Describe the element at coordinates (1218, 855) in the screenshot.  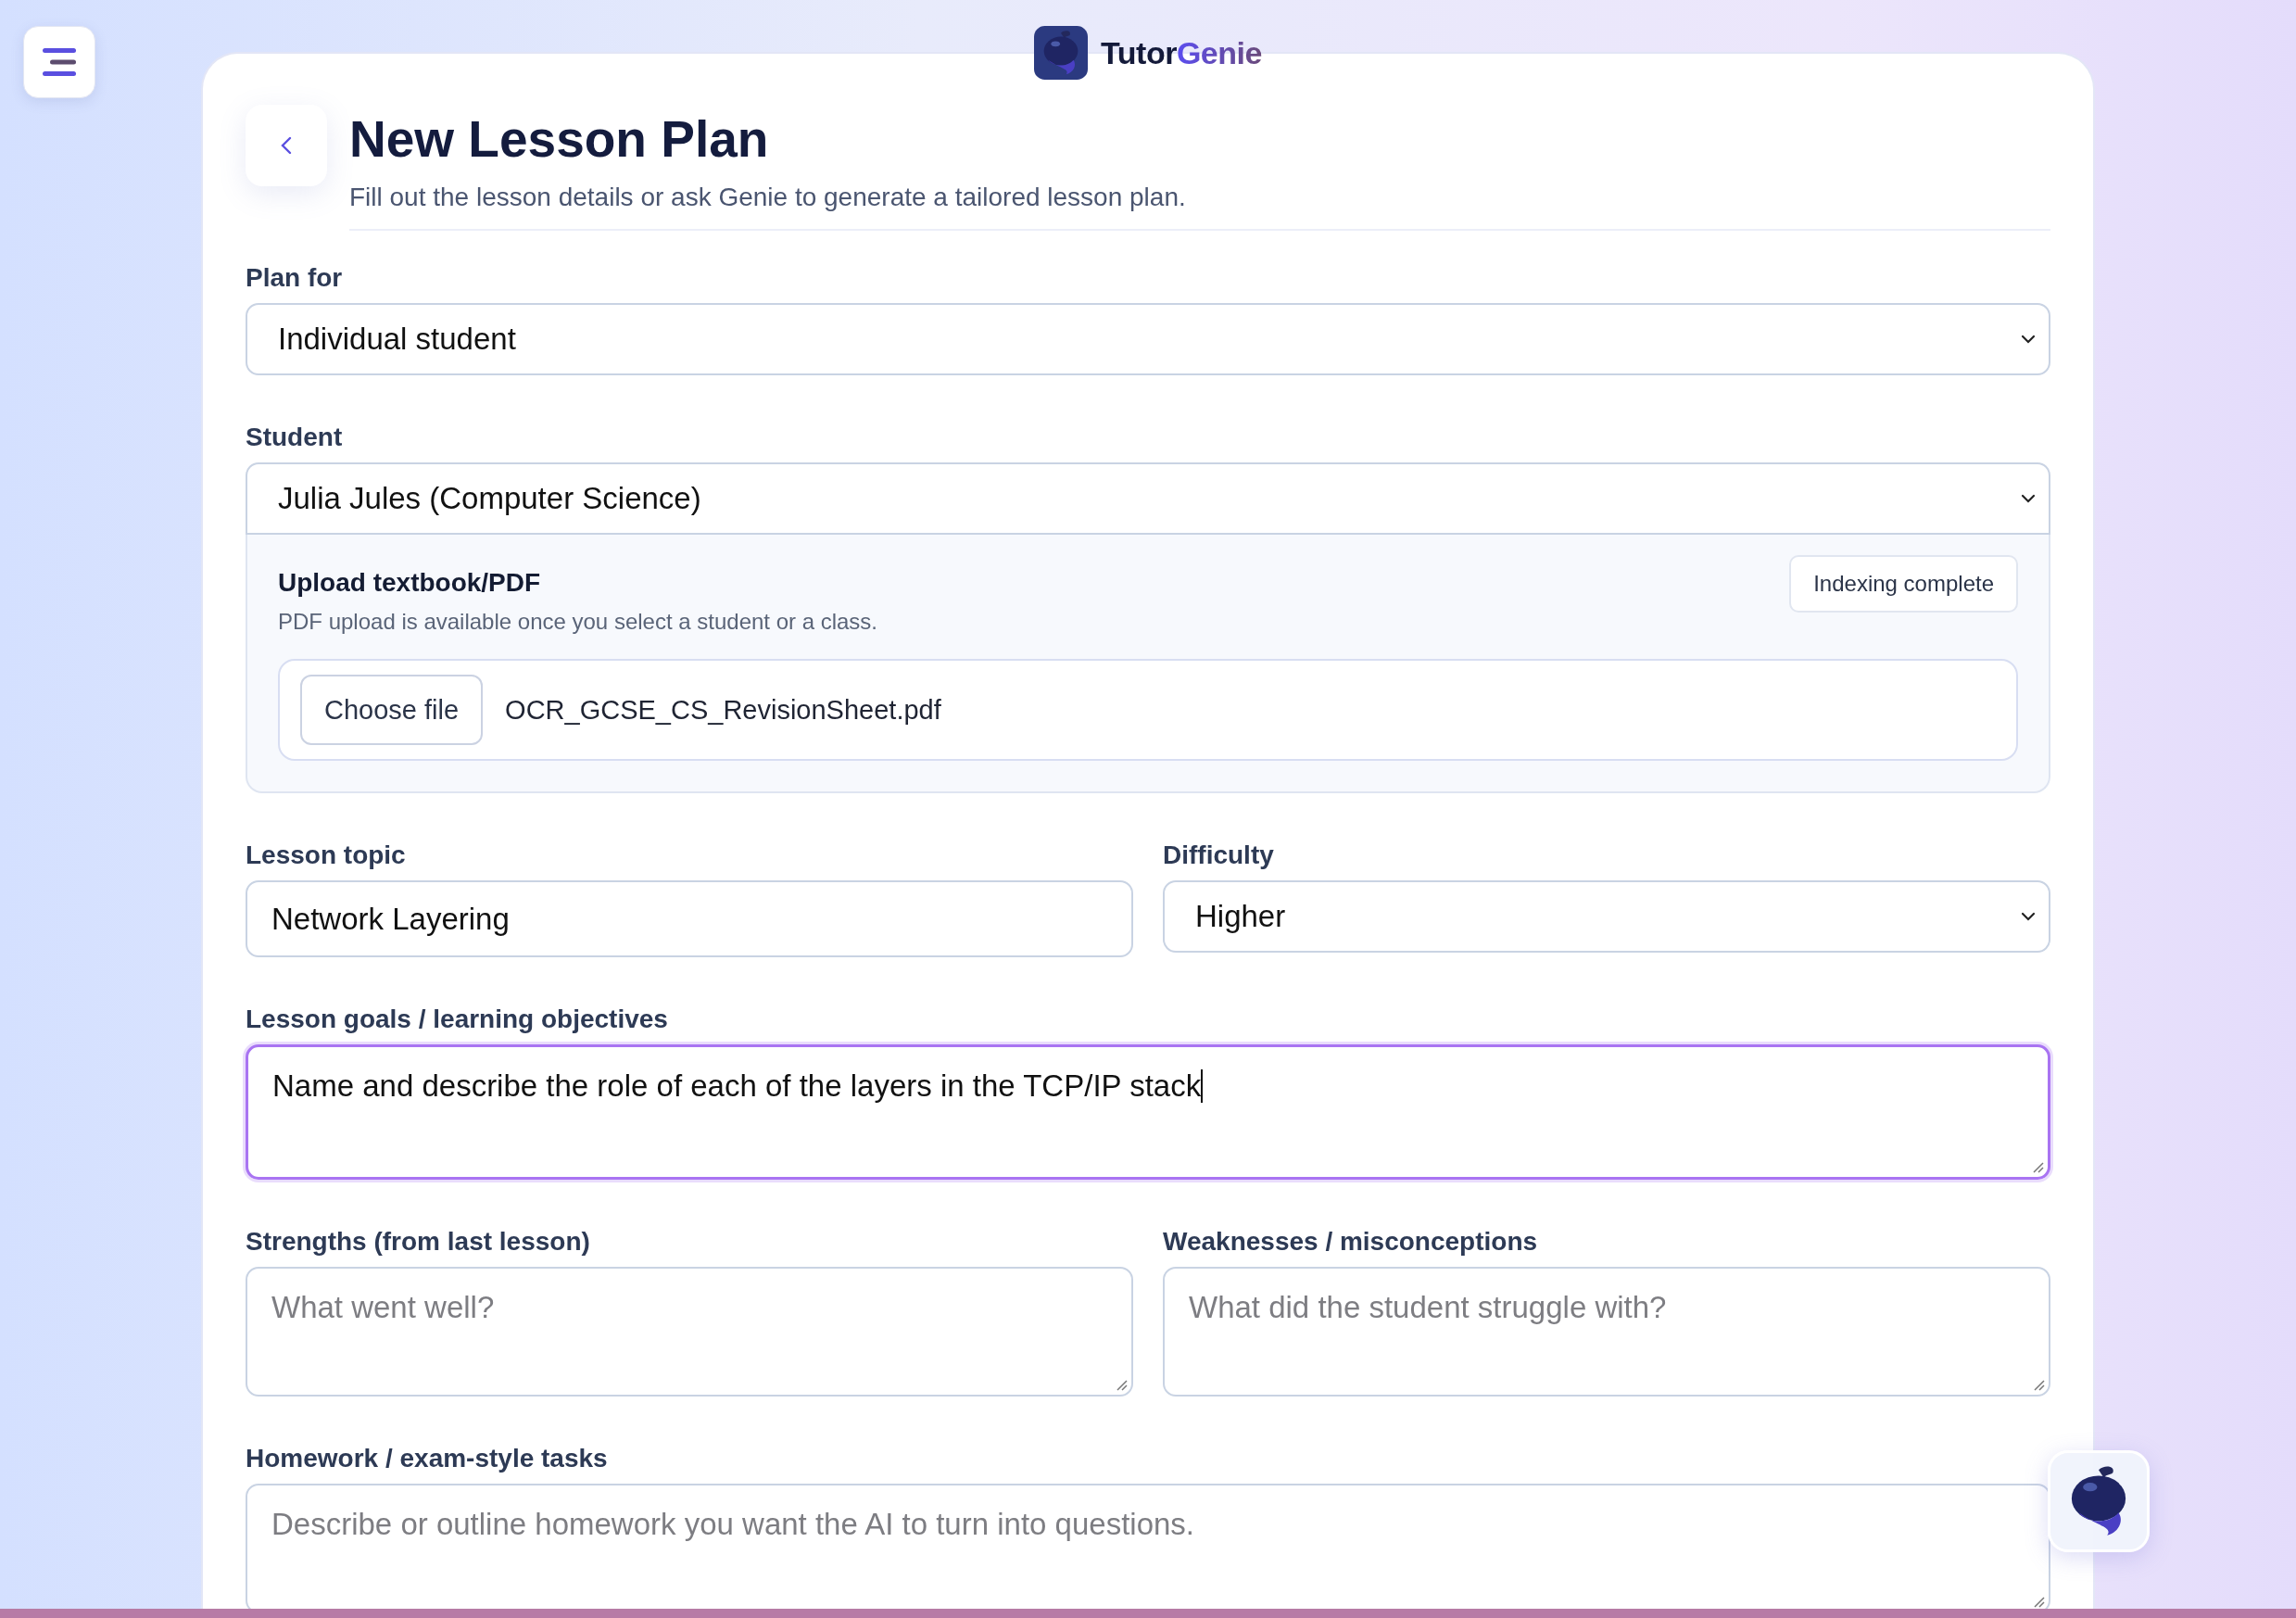
I see `field-label: Difficulty` at that location.